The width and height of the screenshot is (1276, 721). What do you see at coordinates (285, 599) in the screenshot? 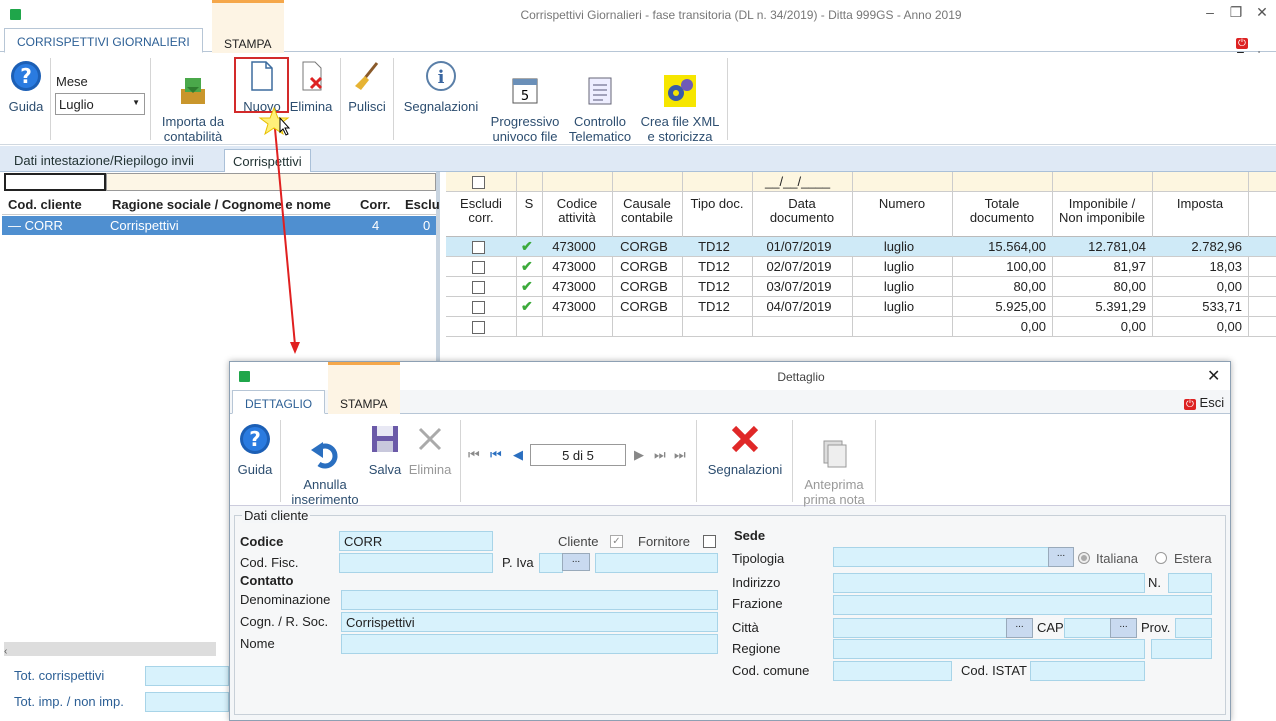
I see `denominazione-label: Denominazione` at bounding box center [285, 599].